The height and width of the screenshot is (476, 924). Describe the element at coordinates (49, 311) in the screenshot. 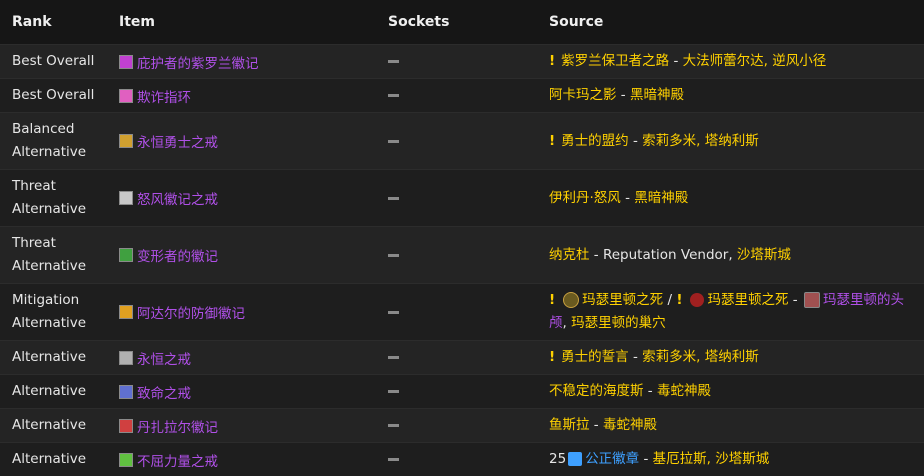

I see `rank-cell: Mitigation Alternative` at that location.